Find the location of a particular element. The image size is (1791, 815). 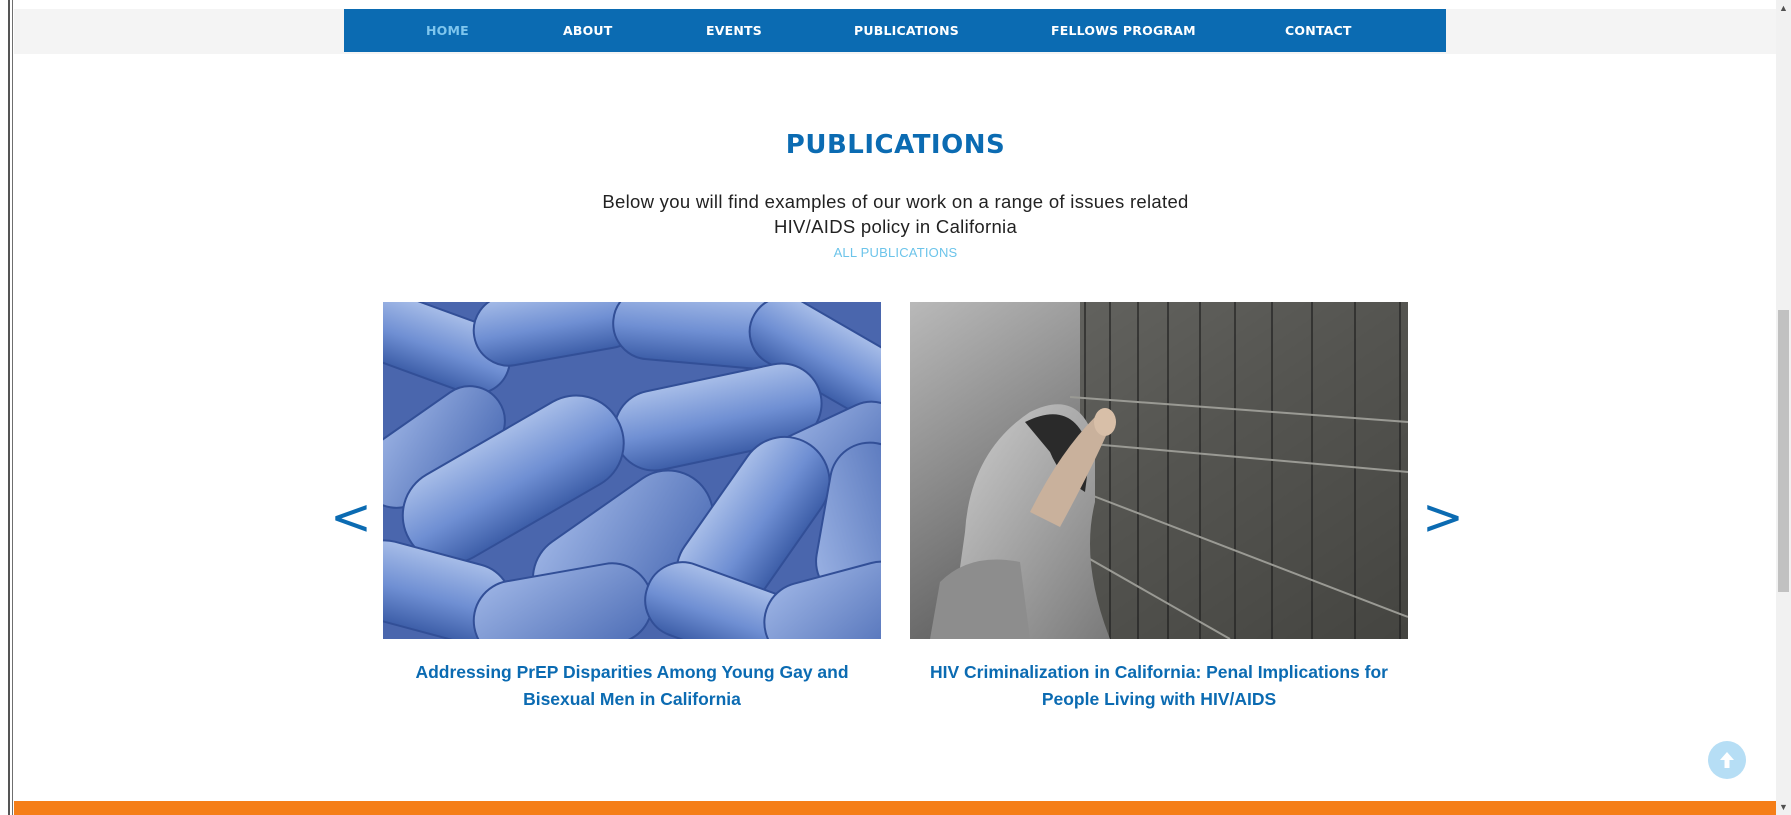

vertical-scrollbar: ▲ ▼ is located at coordinates (1783, 407).